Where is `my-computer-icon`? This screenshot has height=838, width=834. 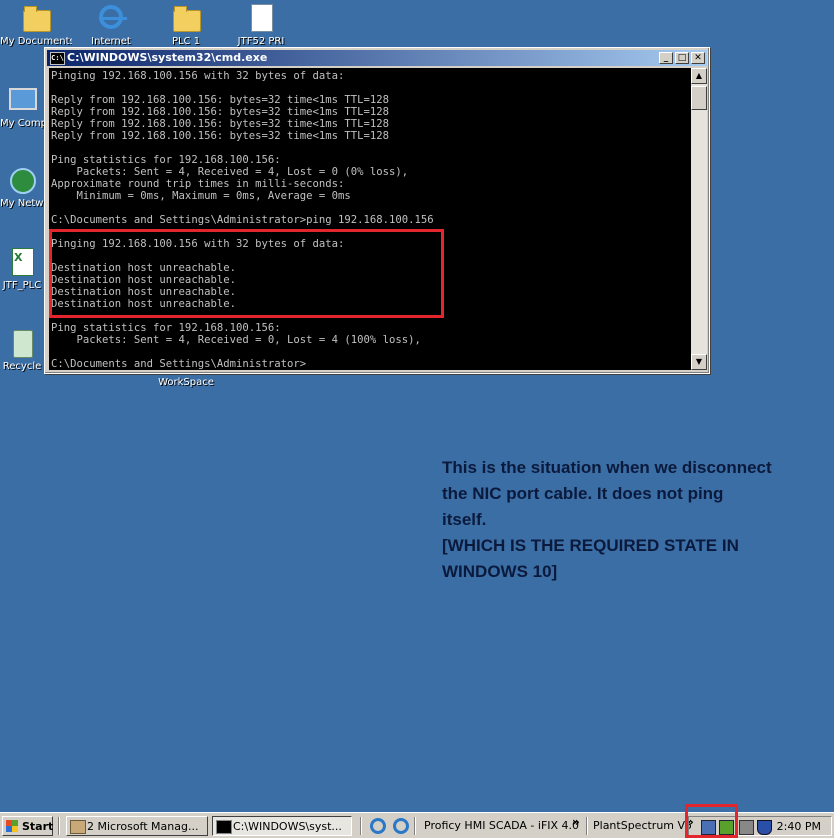 my-computer-icon is located at coordinates (22, 100).